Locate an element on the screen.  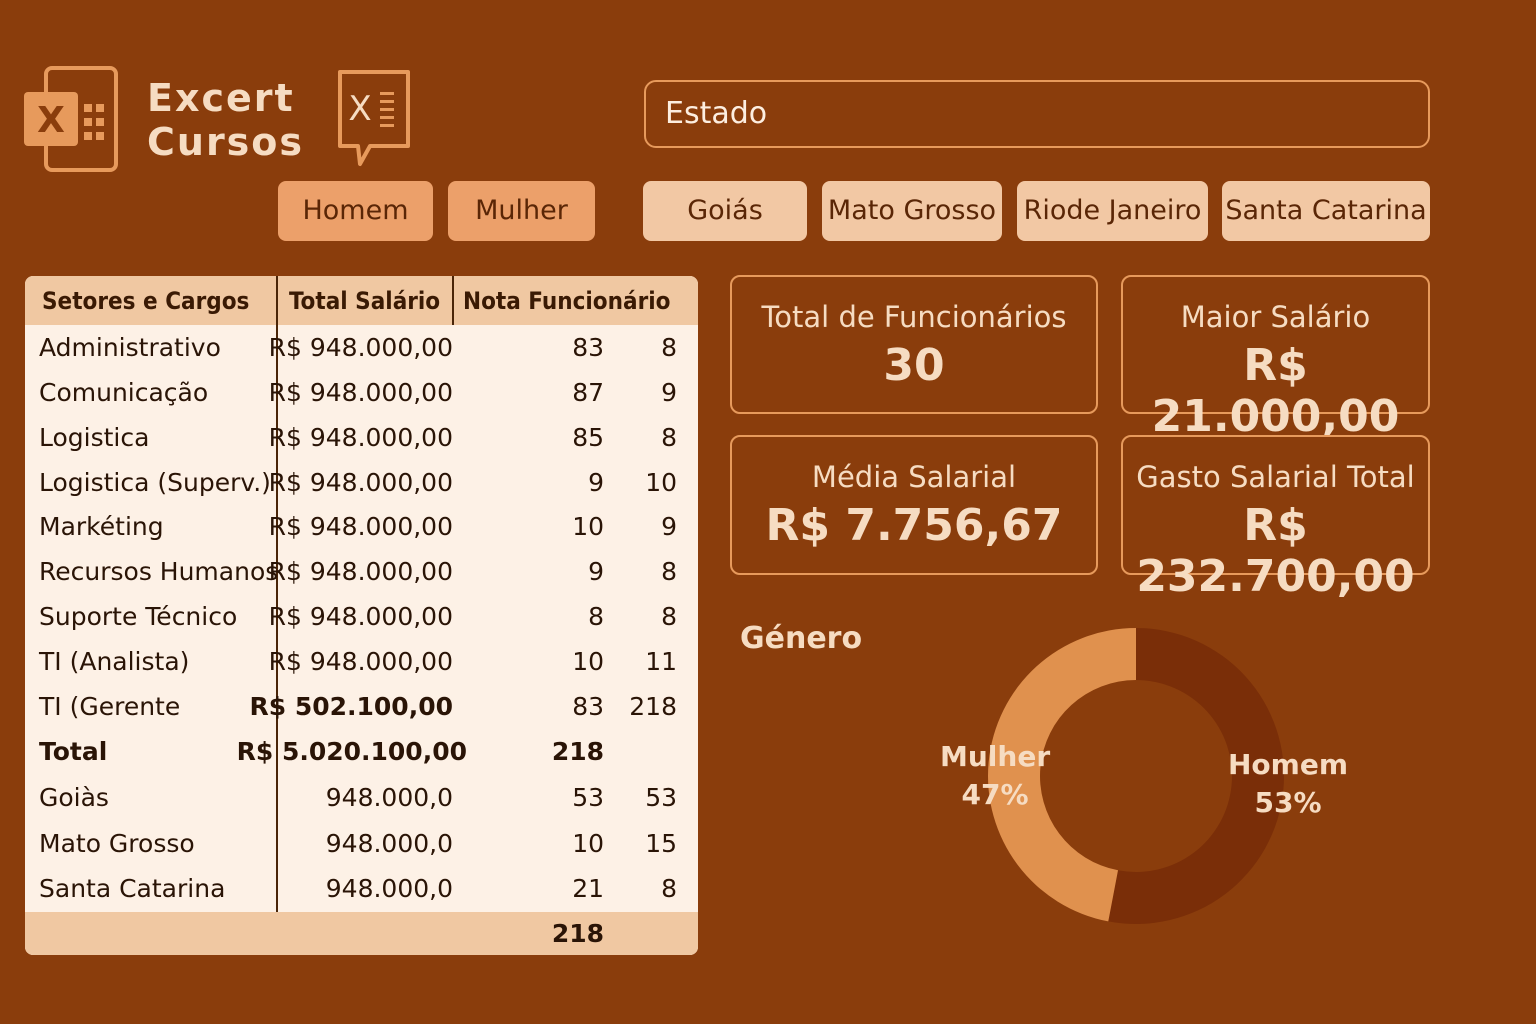
kpi-label: Média Salarial is located at coordinates (914, 477).